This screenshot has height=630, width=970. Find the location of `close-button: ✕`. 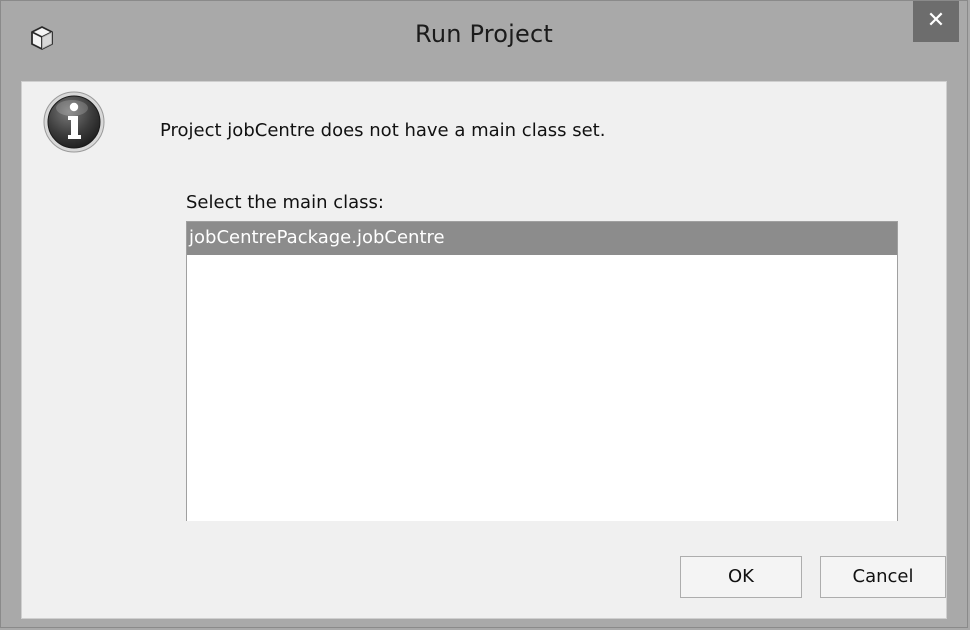

close-button: ✕ is located at coordinates (936, 21).